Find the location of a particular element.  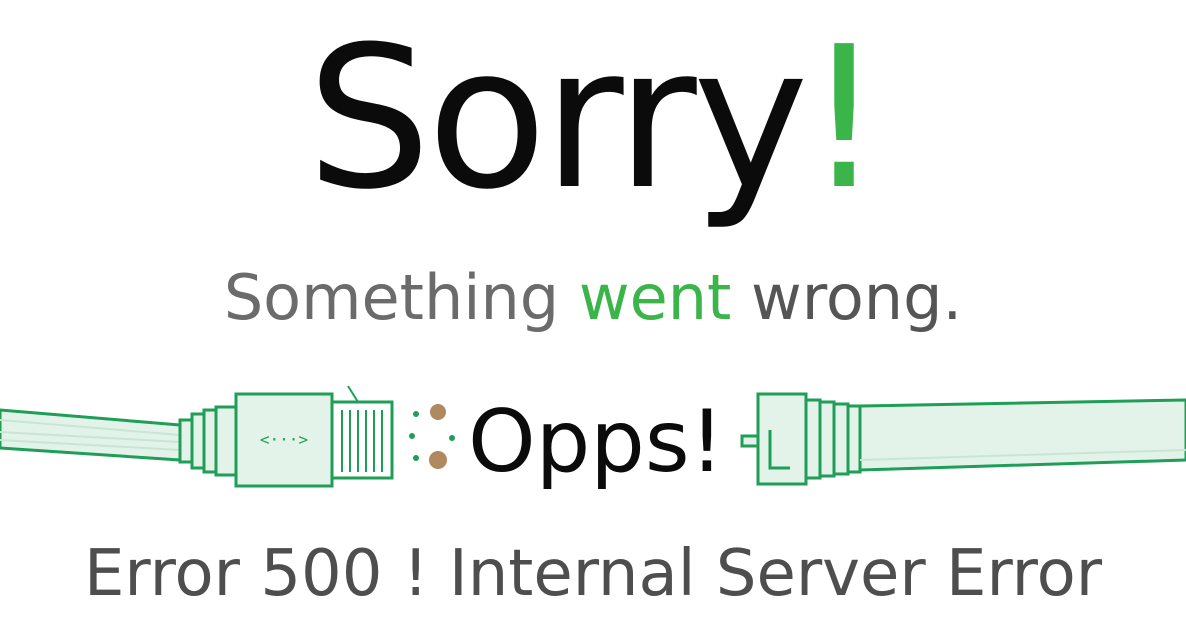

subheading-part3: wrong. is located at coordinates (847, 297).